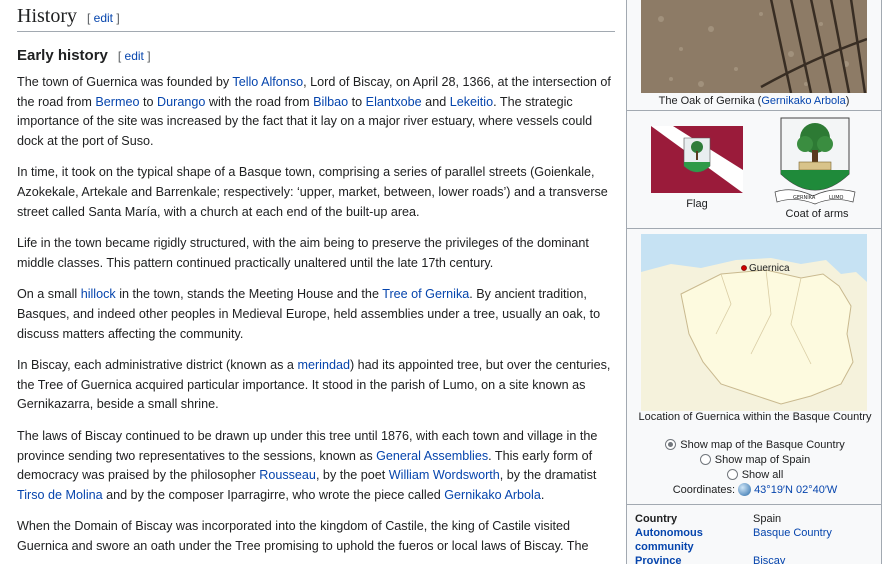  I want to click on oak-of-gernika-image, so click(754, 46).